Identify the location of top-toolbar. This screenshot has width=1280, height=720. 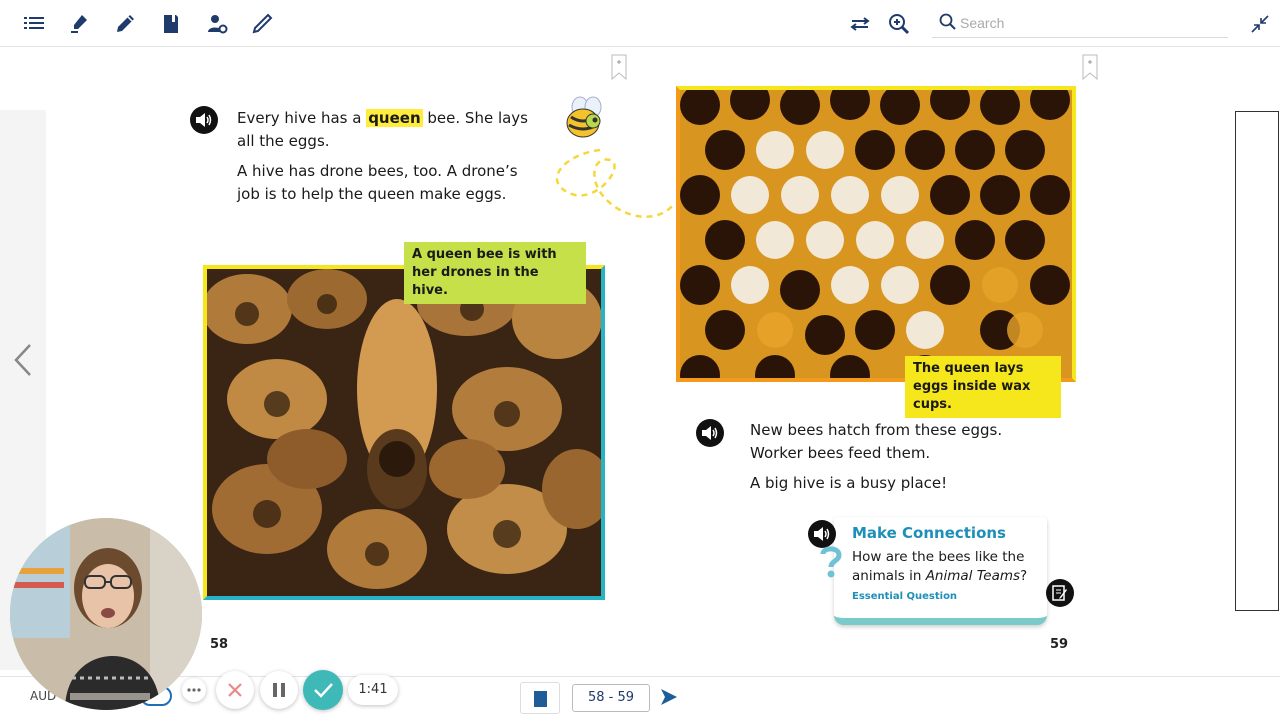
(640, 23).